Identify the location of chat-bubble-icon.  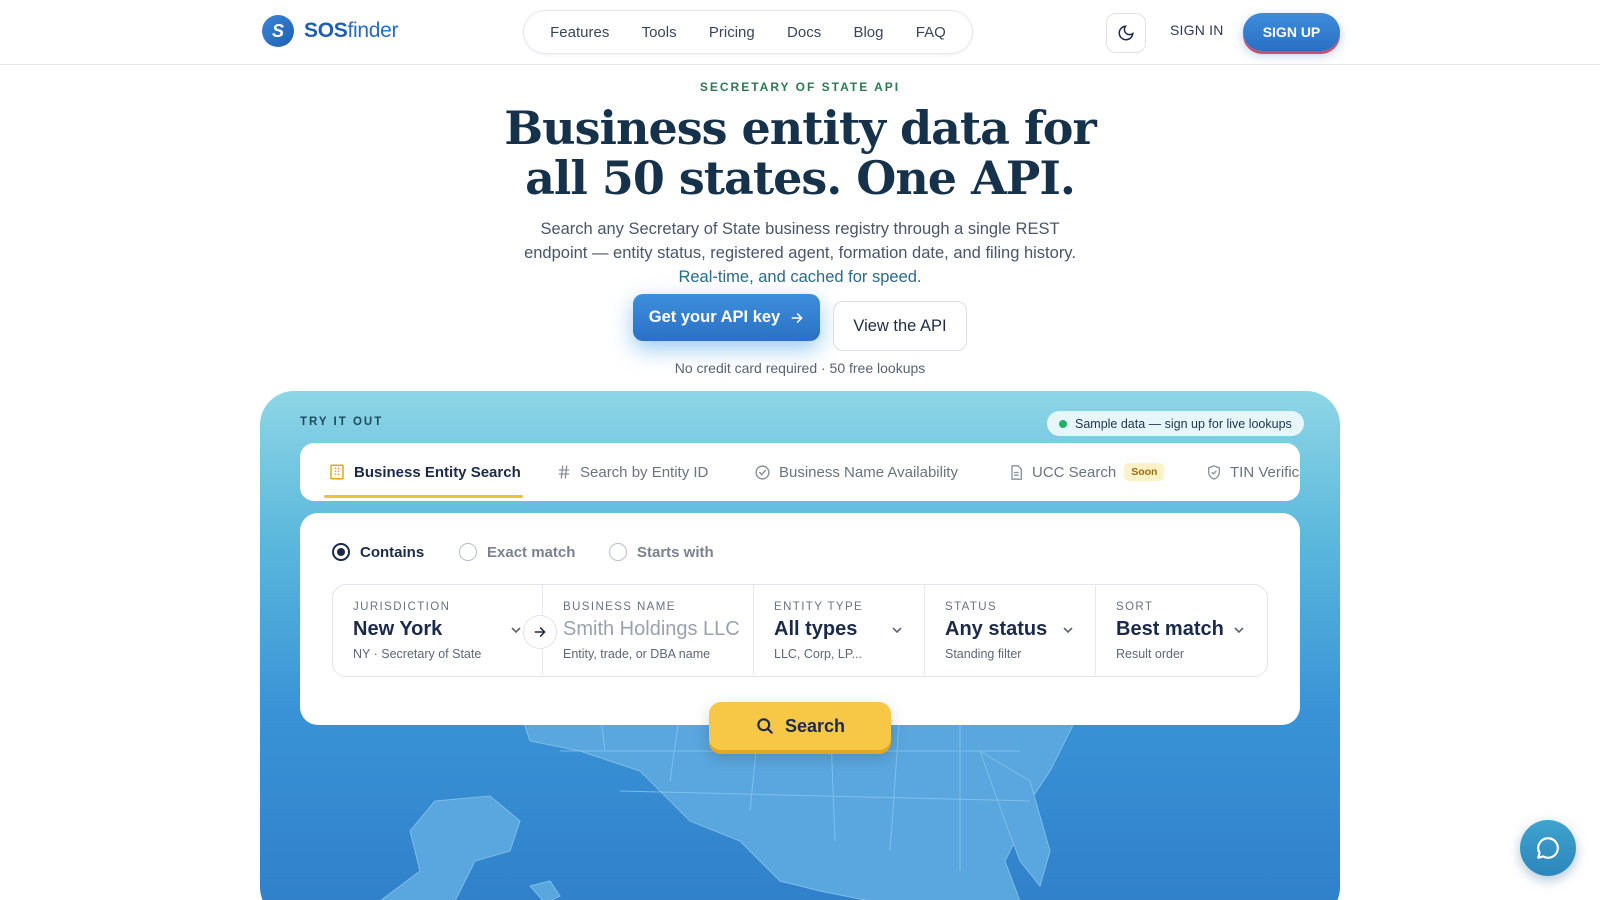
(1548, 848).